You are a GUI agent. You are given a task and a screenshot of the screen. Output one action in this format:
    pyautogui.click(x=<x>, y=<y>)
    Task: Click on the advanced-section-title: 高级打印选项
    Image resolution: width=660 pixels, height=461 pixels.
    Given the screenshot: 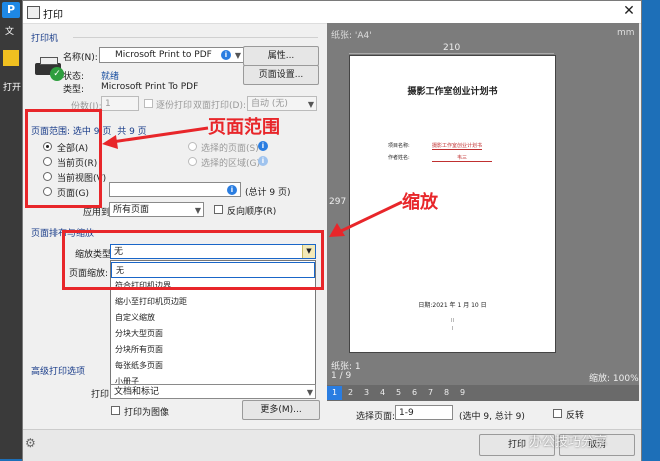 What is the action you would take?
    pyautogui.click(x=58, y=372)
    